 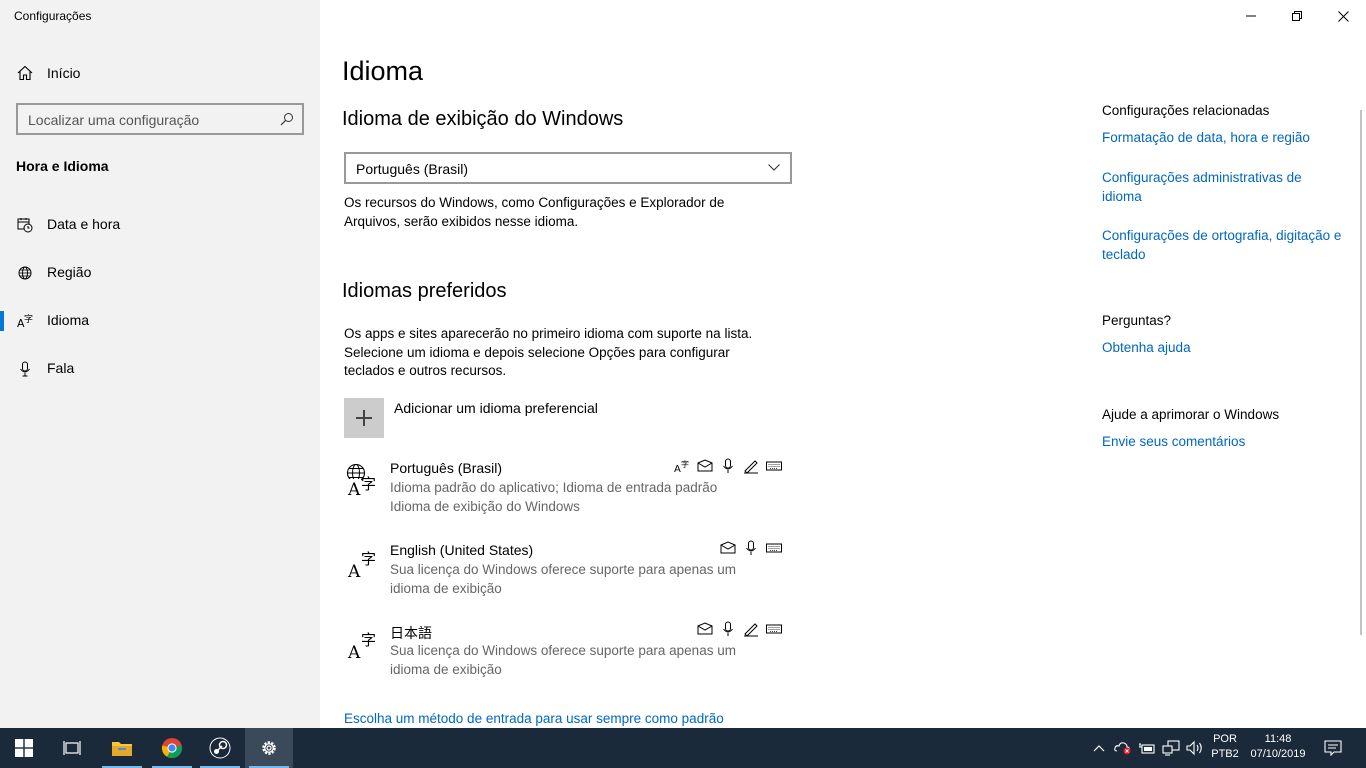 I want to click on add-language-label: Adicionar um idioma preferencial, so click(x=496, y=408).